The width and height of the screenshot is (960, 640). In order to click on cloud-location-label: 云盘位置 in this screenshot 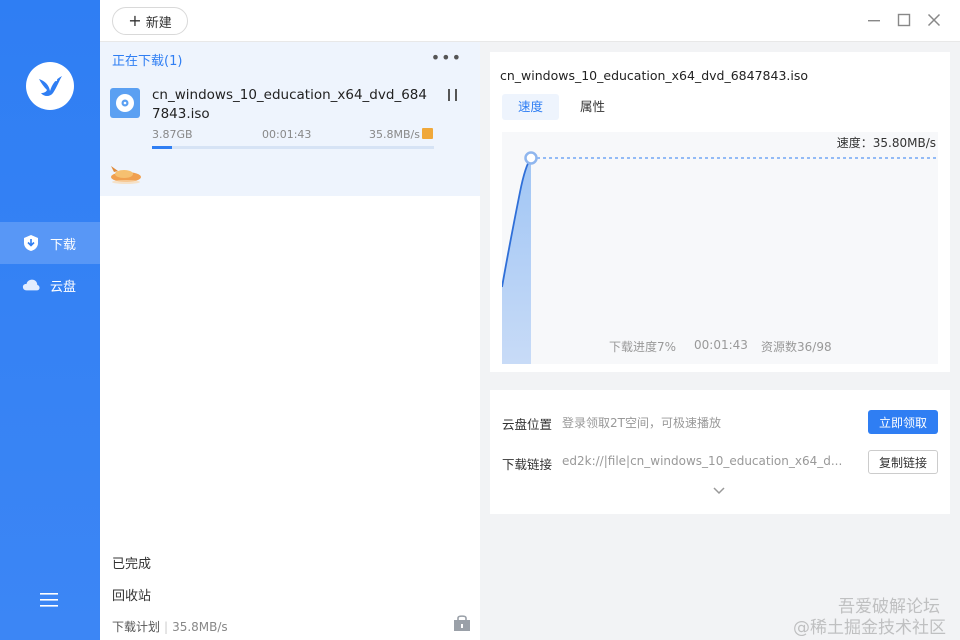, I will do `click(527, 424)`.